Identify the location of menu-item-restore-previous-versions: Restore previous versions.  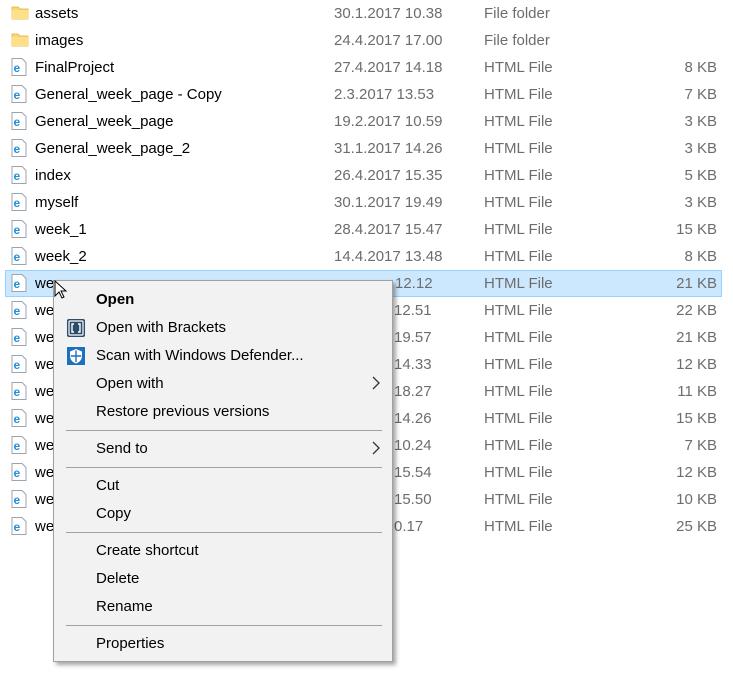
(223, 412).